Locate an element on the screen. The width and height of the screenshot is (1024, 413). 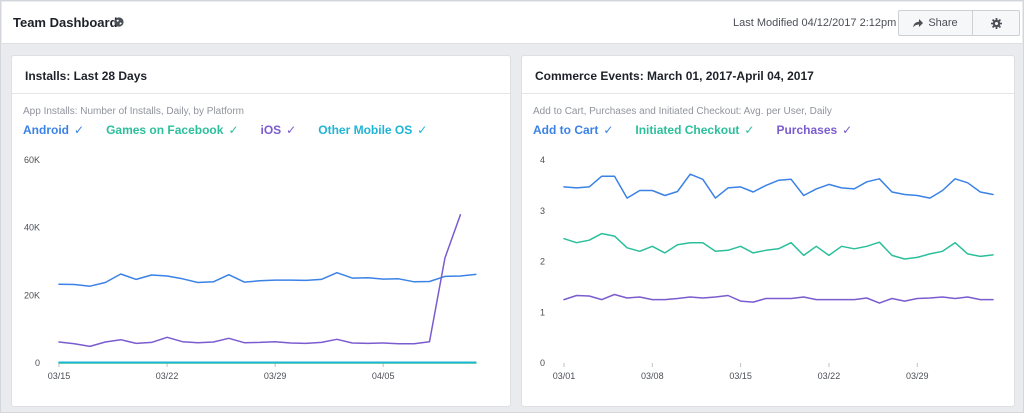
x-tick-label: 03/01 is located at coordinates (564, 376).